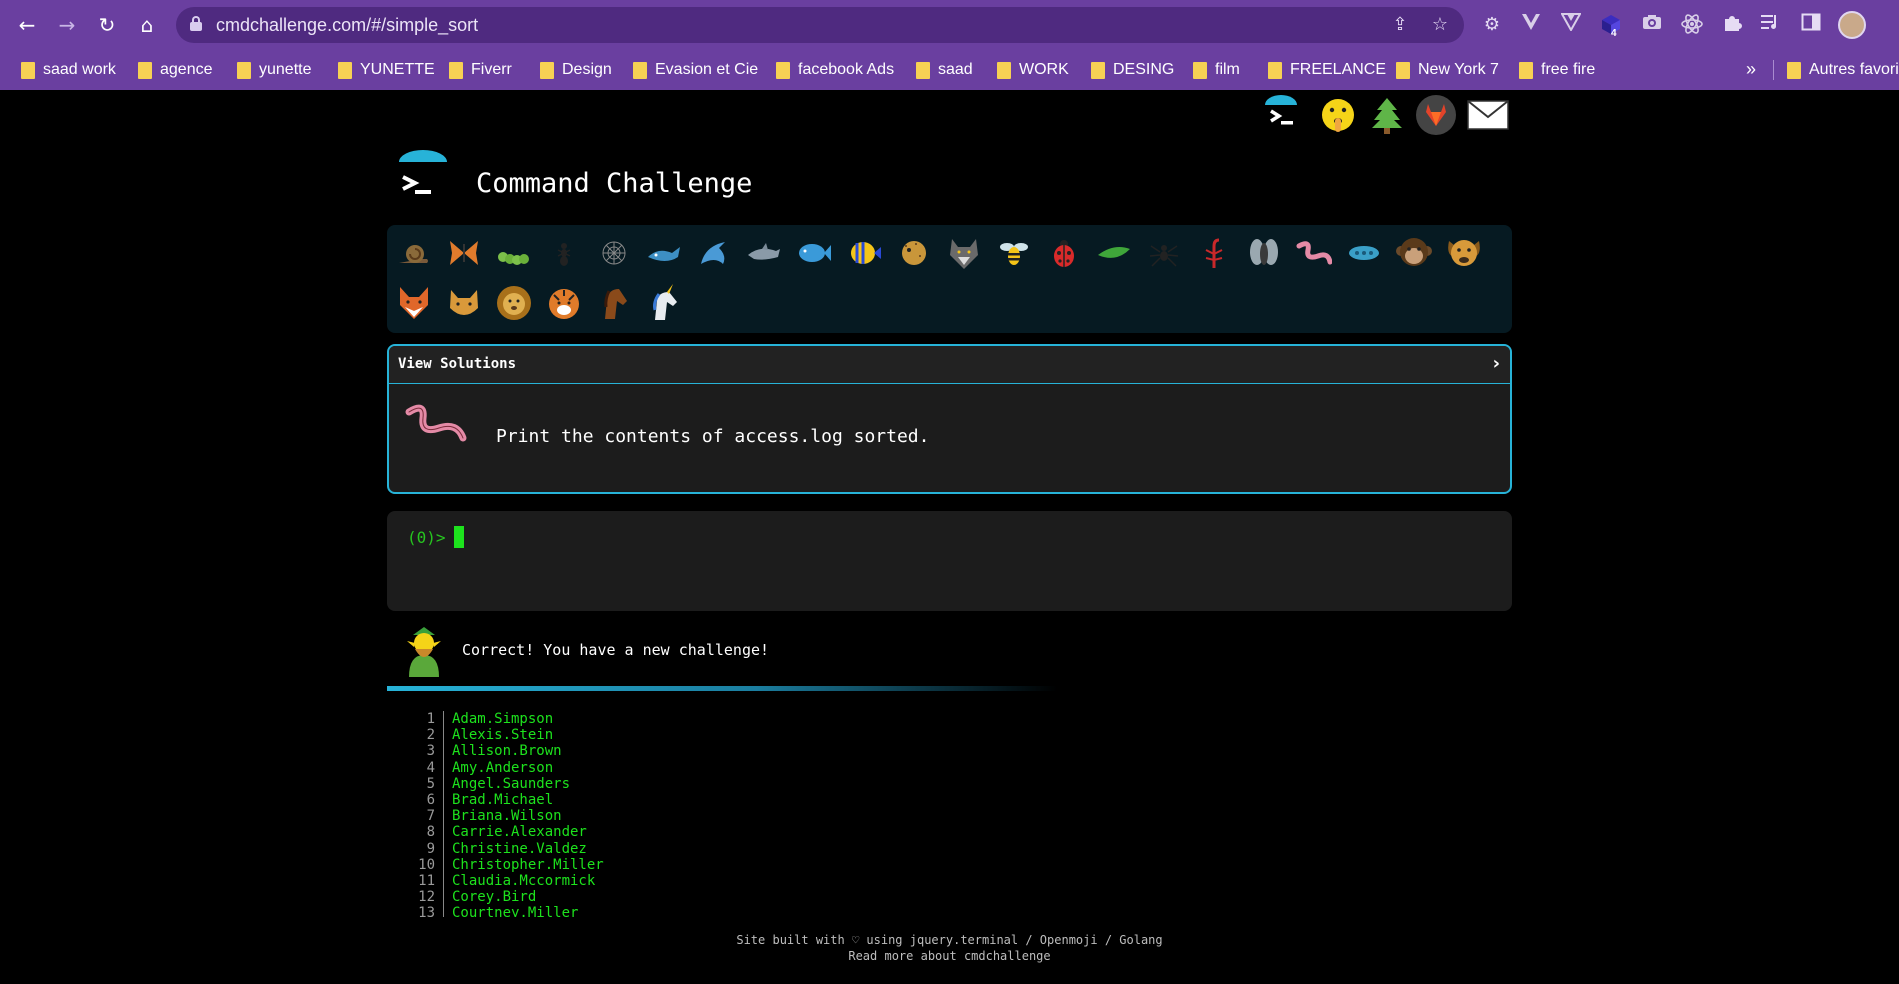 This screenshot has width=1899, height=984. I want to click on output-line: 6 Brad.Michael, so click(750, 800).